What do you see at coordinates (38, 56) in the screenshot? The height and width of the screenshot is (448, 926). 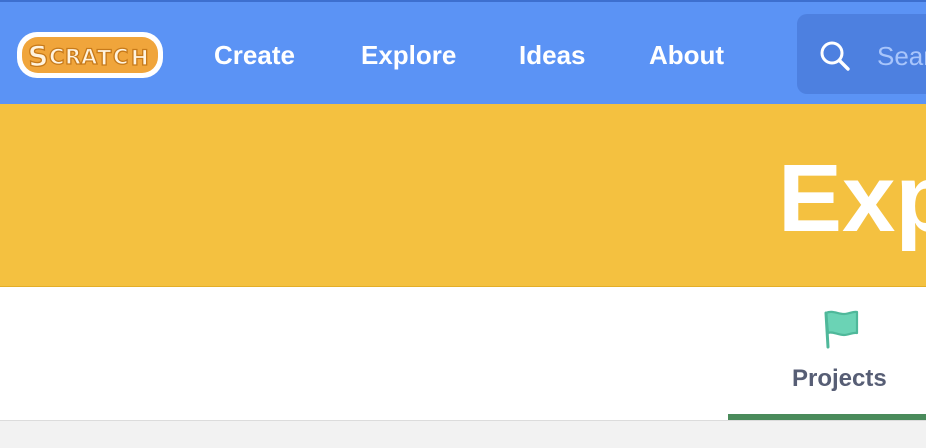 I see `svg-text: S` at bounding box center [38, 56].